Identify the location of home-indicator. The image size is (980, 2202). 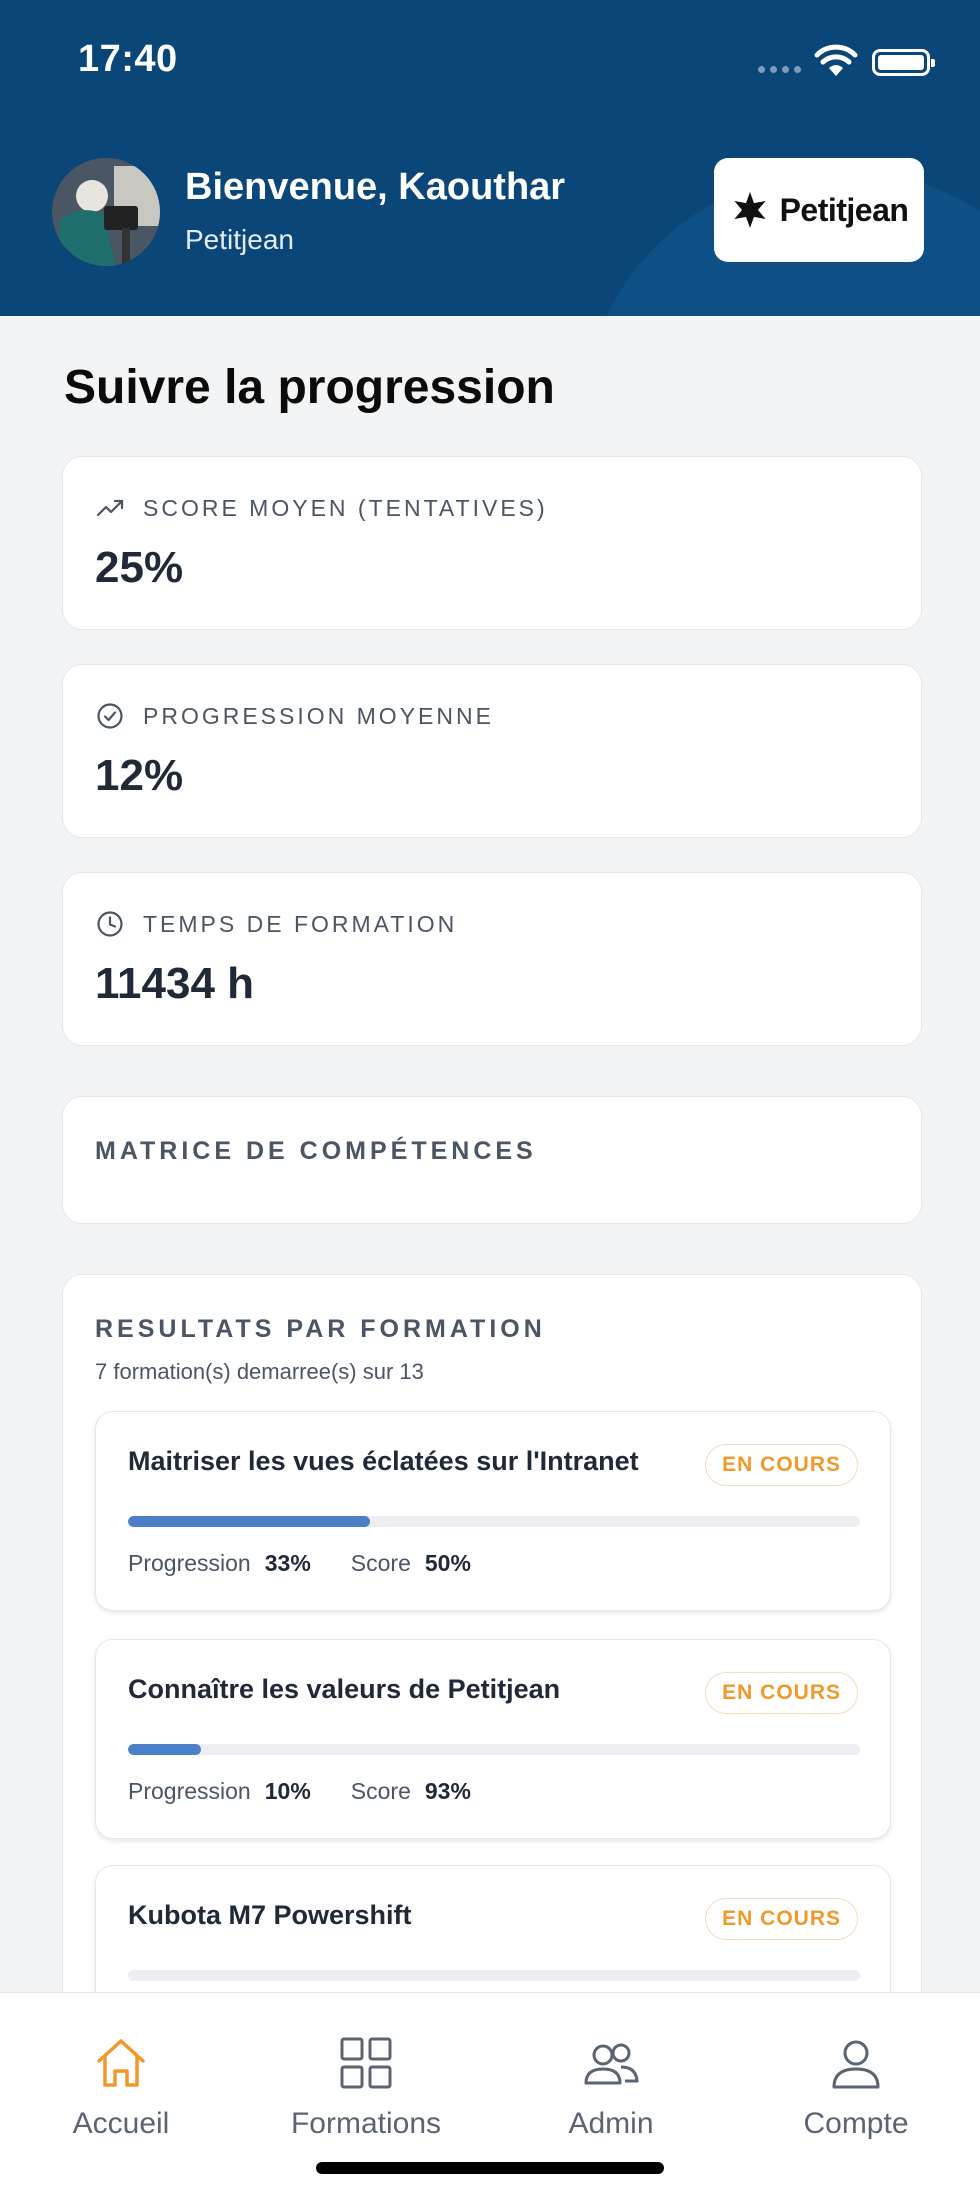
(490, 2168).